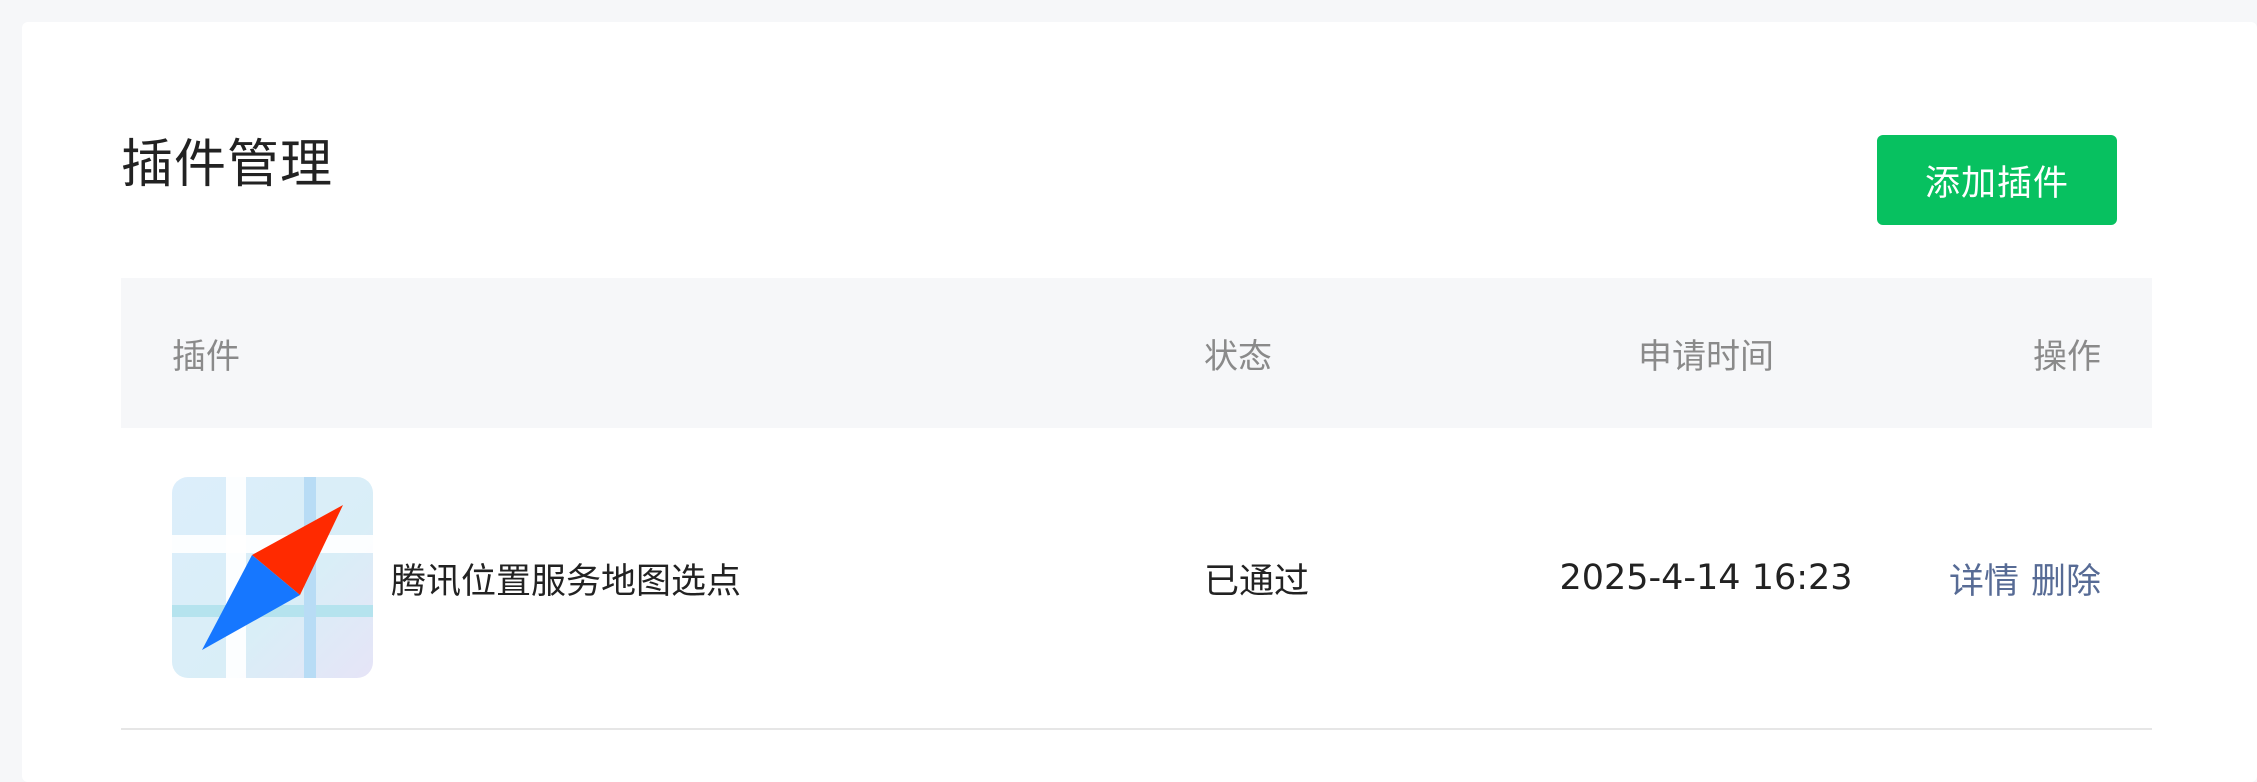 This screenshot has height=782, width=2257. Describe the element at coordinates (272, 577) in the screenshot. I see `tencent-map-compass-icon` at that location.